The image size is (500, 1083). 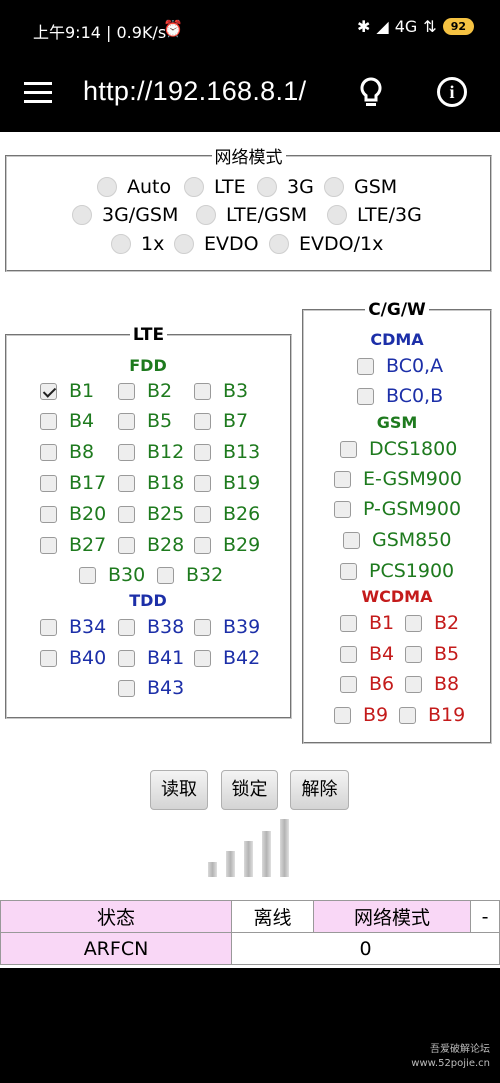 What do you see at coordinates (73, 658) in the screenshot?
I see `band-option: B40` at bounding box center [73, 658].